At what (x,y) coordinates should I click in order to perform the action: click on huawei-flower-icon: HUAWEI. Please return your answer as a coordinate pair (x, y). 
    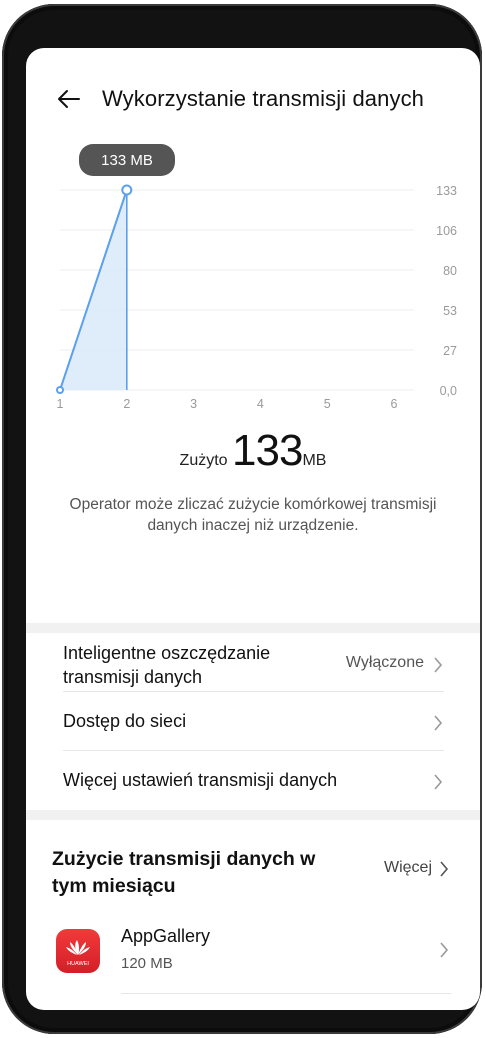
    Looking at the image, I should click on (78, 953).